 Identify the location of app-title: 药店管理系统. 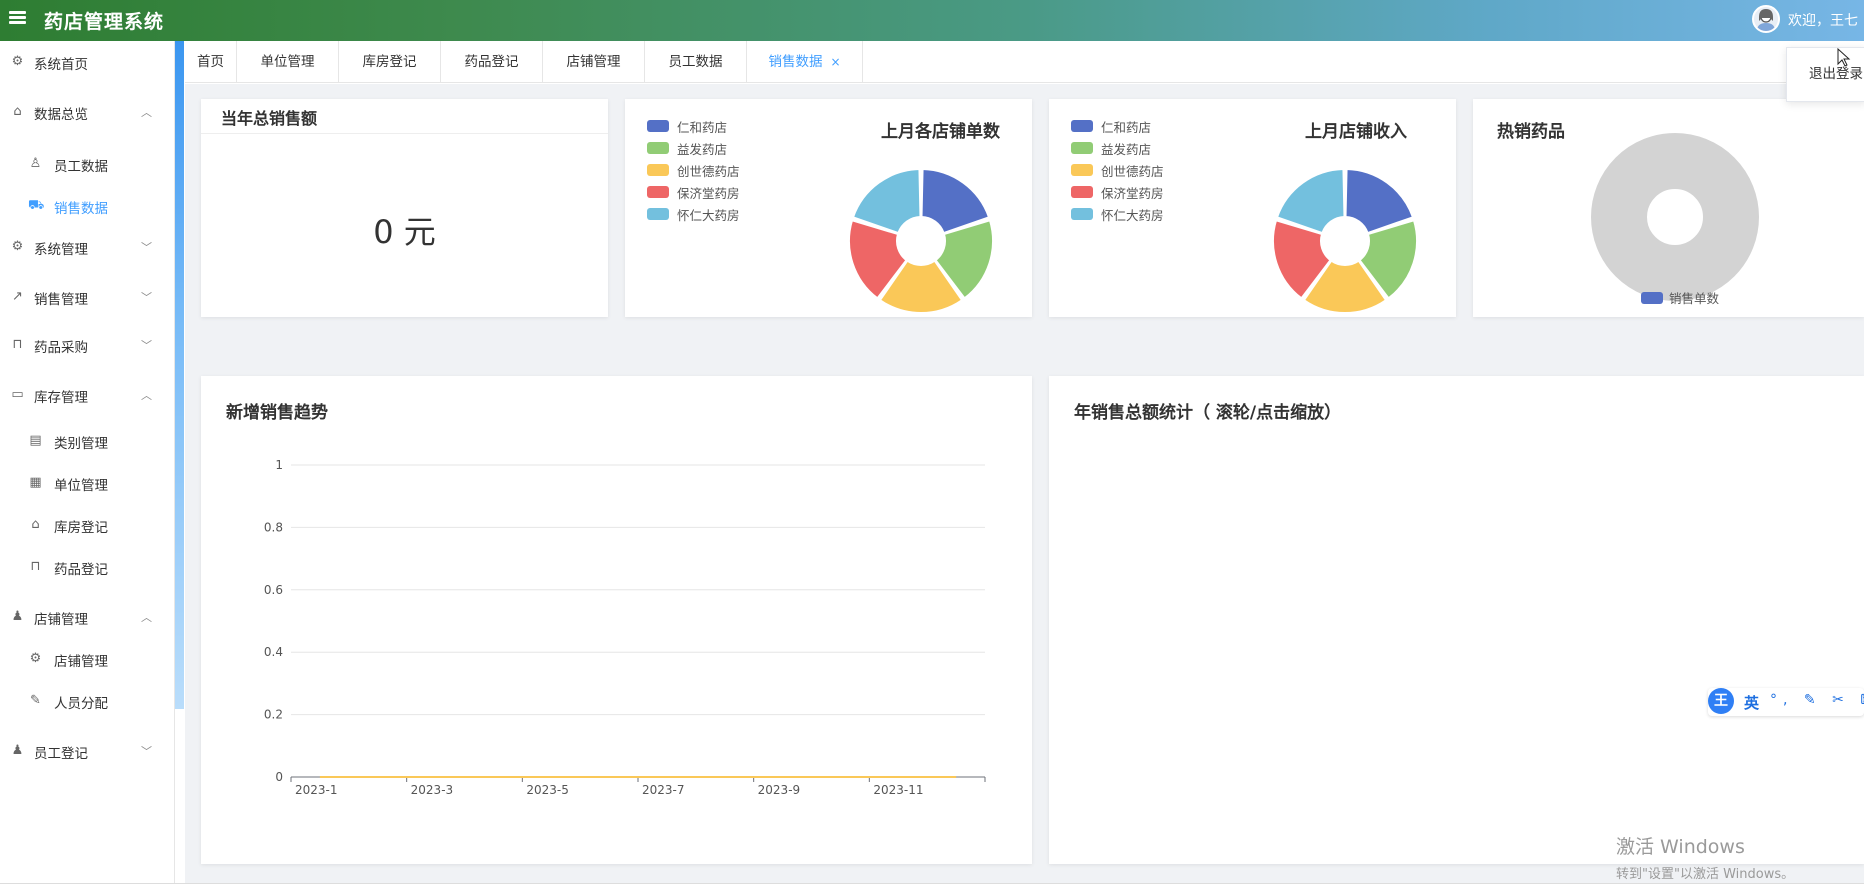
(104, 22).